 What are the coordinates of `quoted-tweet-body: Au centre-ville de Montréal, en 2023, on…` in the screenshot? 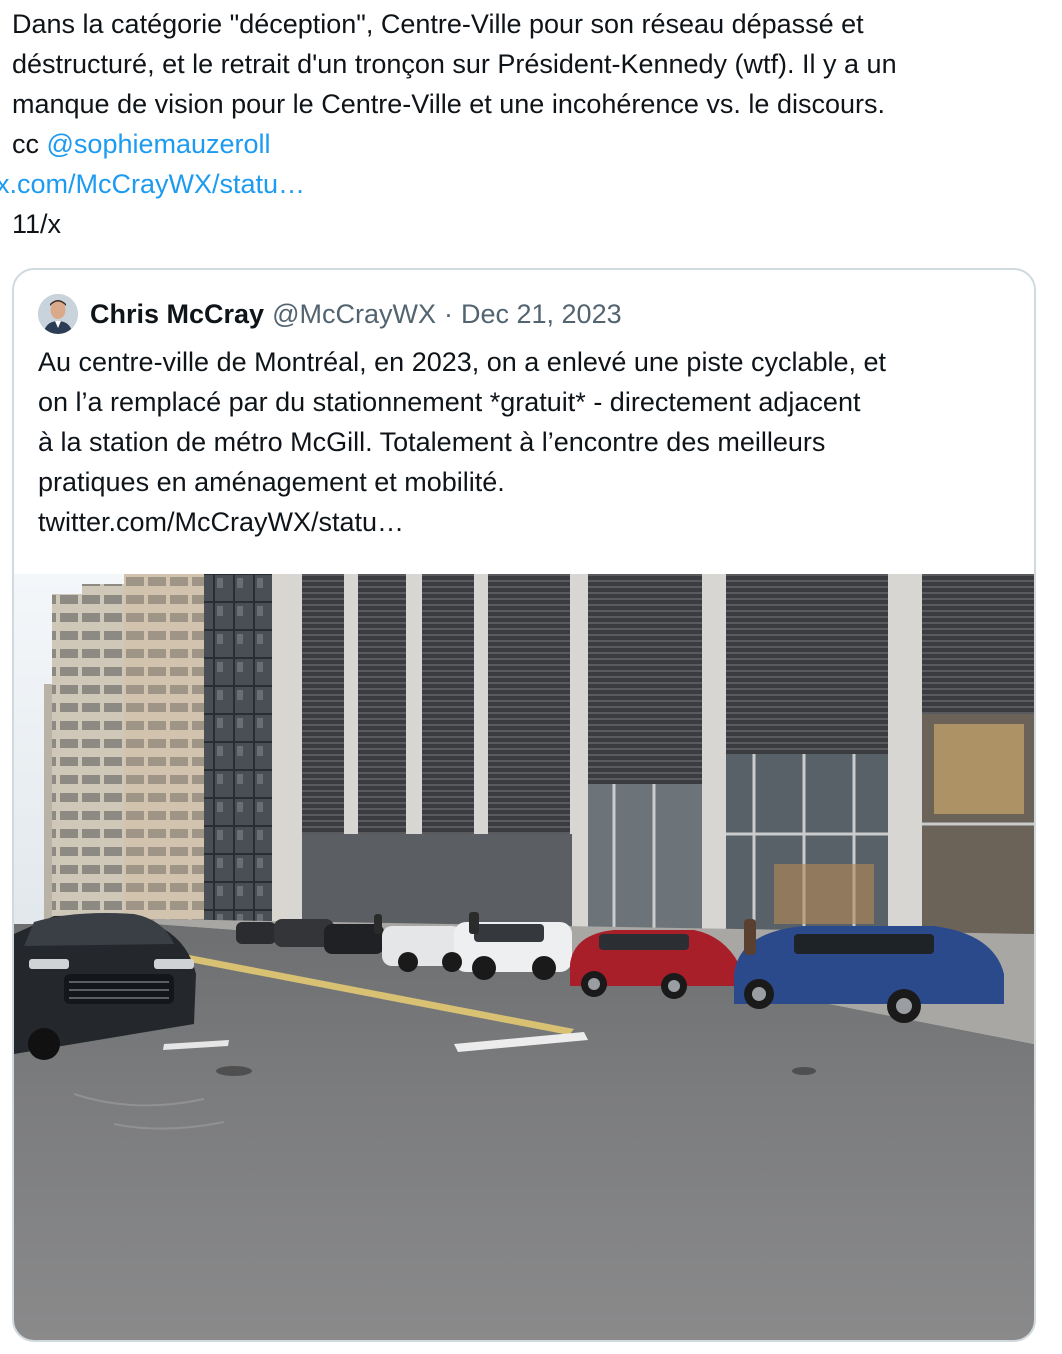 It's located at (533, 442).